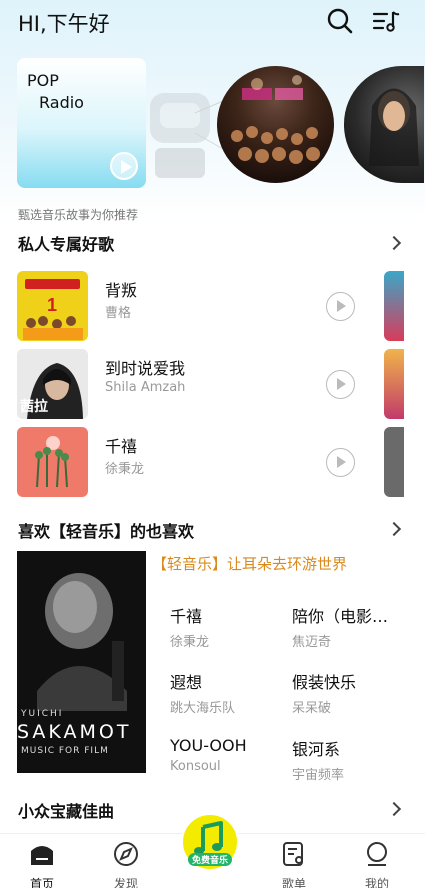 This screenshot has width=425, height=888. What do you see at coordinates (202, 384) in the screenshot?
I see `song-row: 茜拉 到时说爱我 Shila Amzah` at bounding box center [202, 384].